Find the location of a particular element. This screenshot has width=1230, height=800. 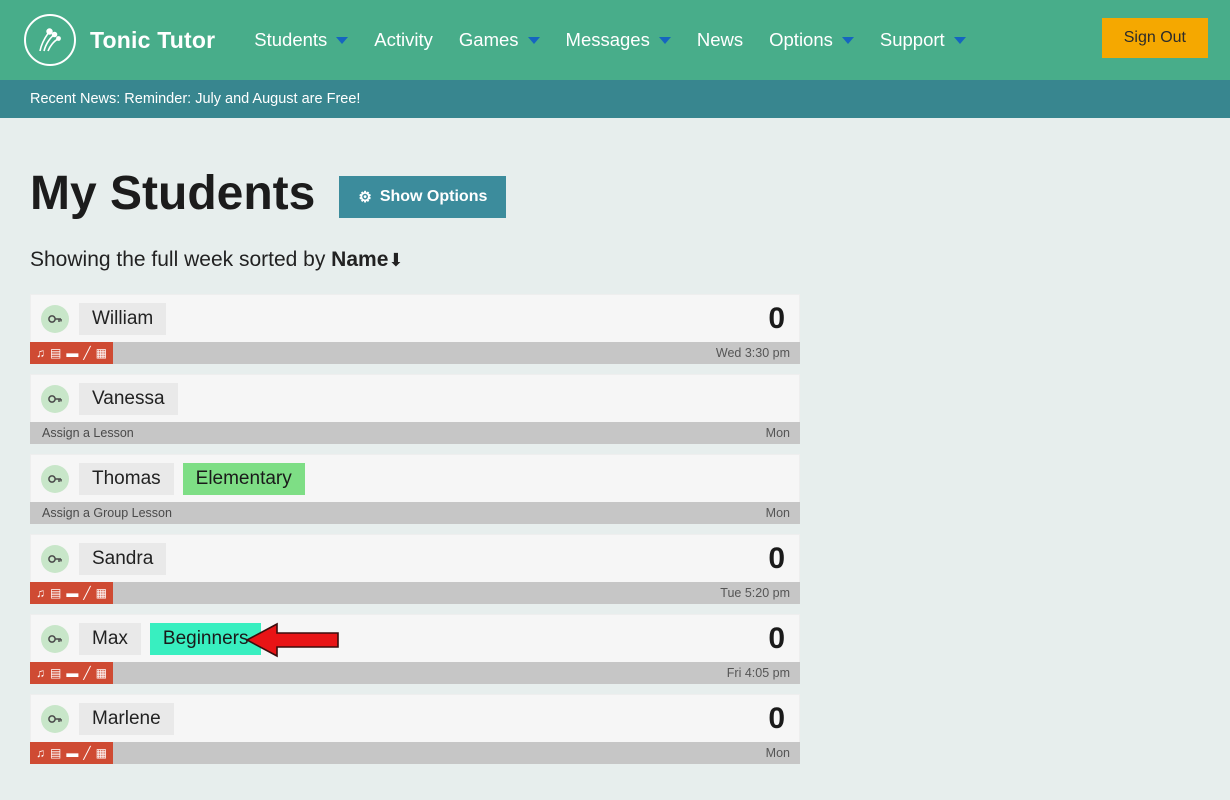

title-row: My Students ⚙ Show Options is located at coordinates (615, 168).